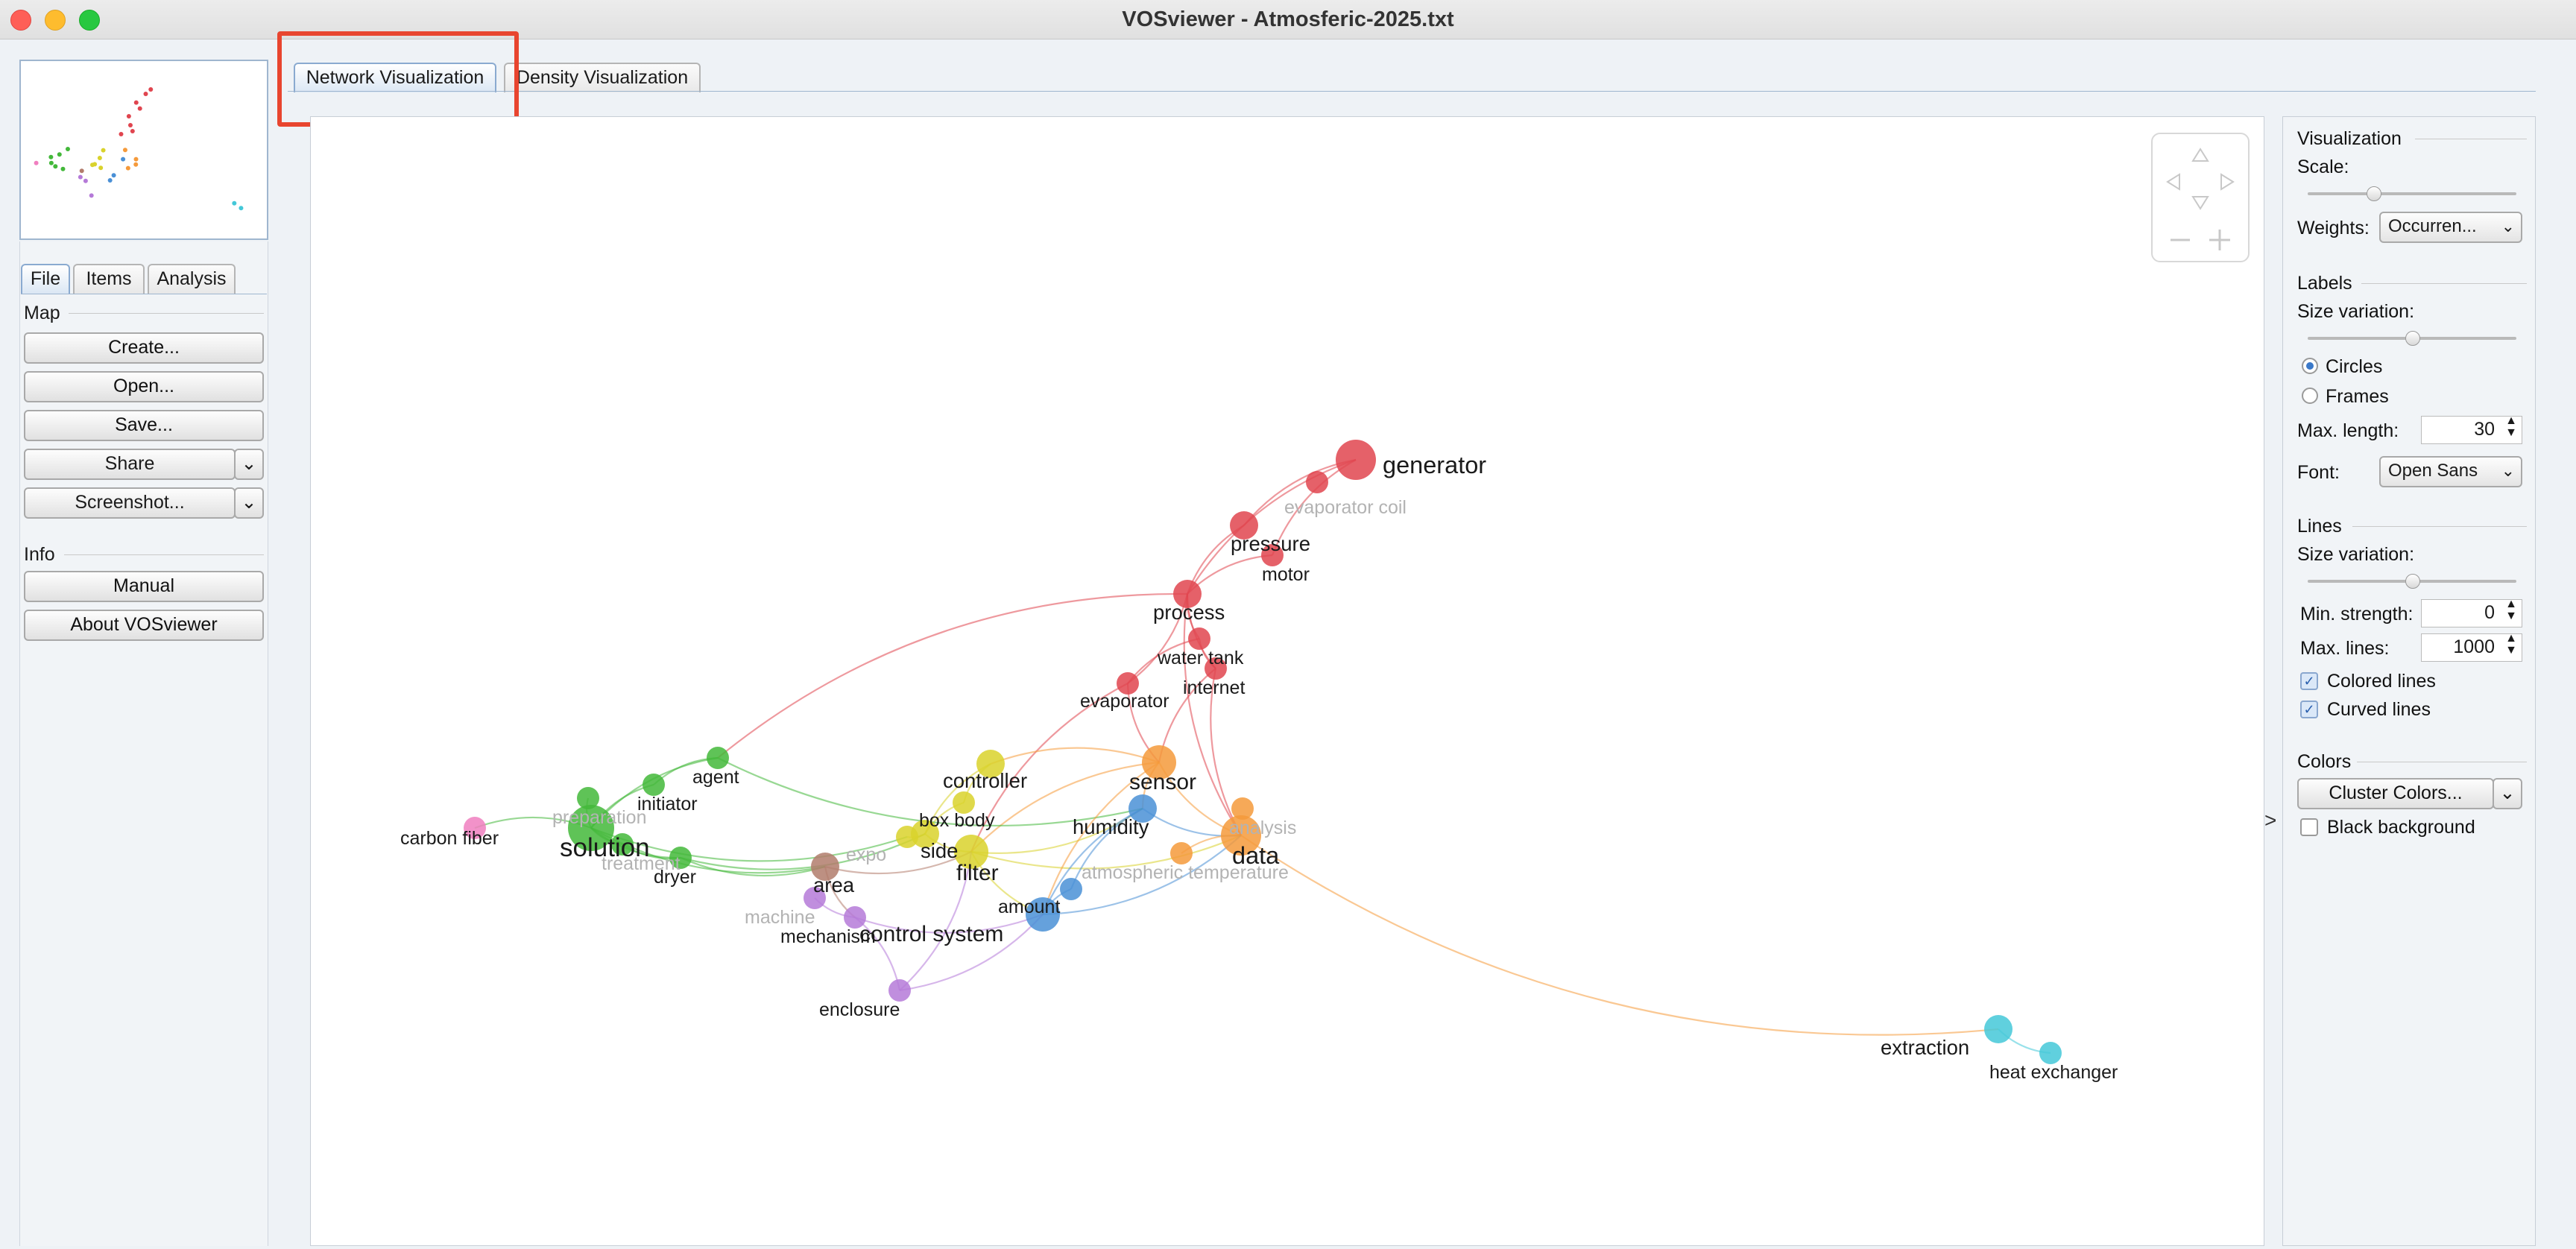 The height and width of the screenshot is (1249, 2576). What do you see at coordinates (715, 777) in the screenshot?
I see `network-node-label: agent` at bounding box center [715, 777].